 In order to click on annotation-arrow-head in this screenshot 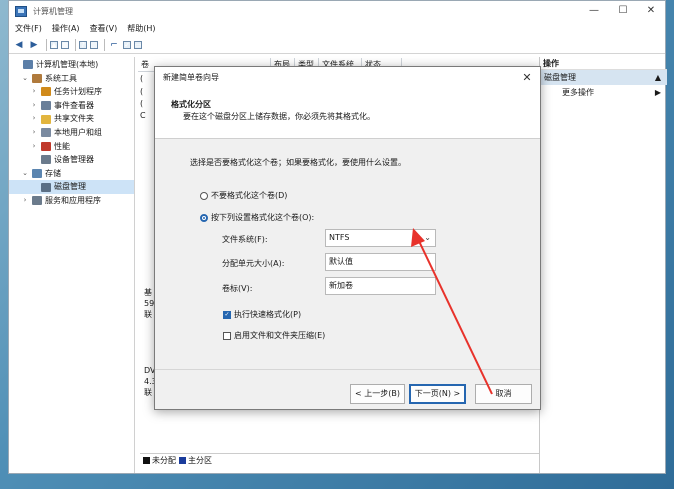, I will do `click(418, 237)`.